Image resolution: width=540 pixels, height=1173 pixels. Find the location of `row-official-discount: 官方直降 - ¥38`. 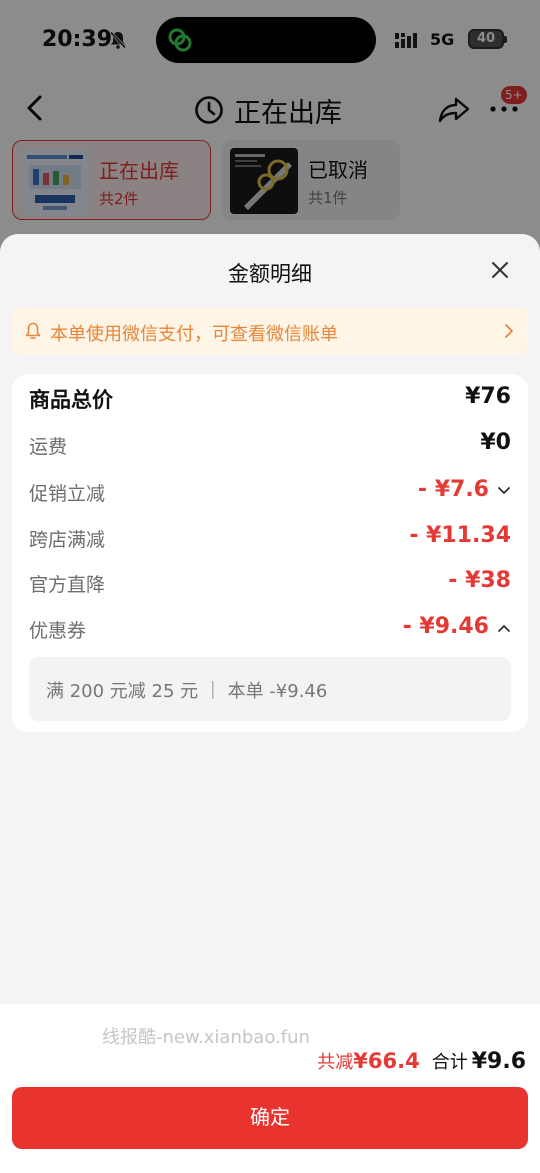

row-official-discount: 官方直降 - ¥38 is located at coordinates (270, 584).